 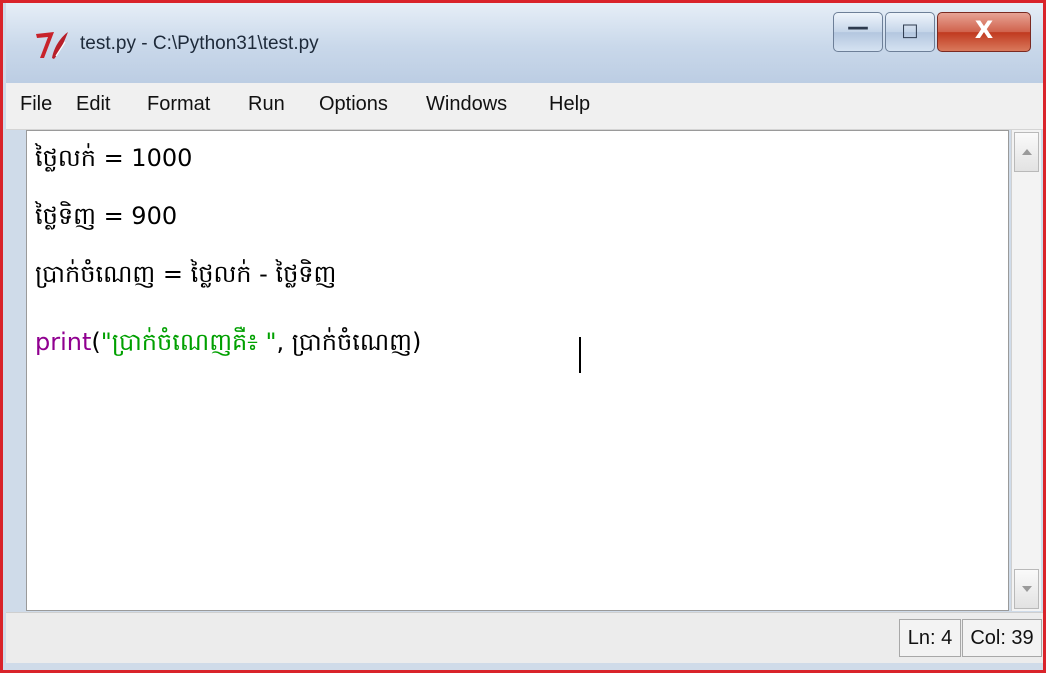 What do you see at coordinates (106, 216) in the screenshot?
I see `code-line-2: ថ្លៃទិញ = 900` at bounding box center [106, 216].